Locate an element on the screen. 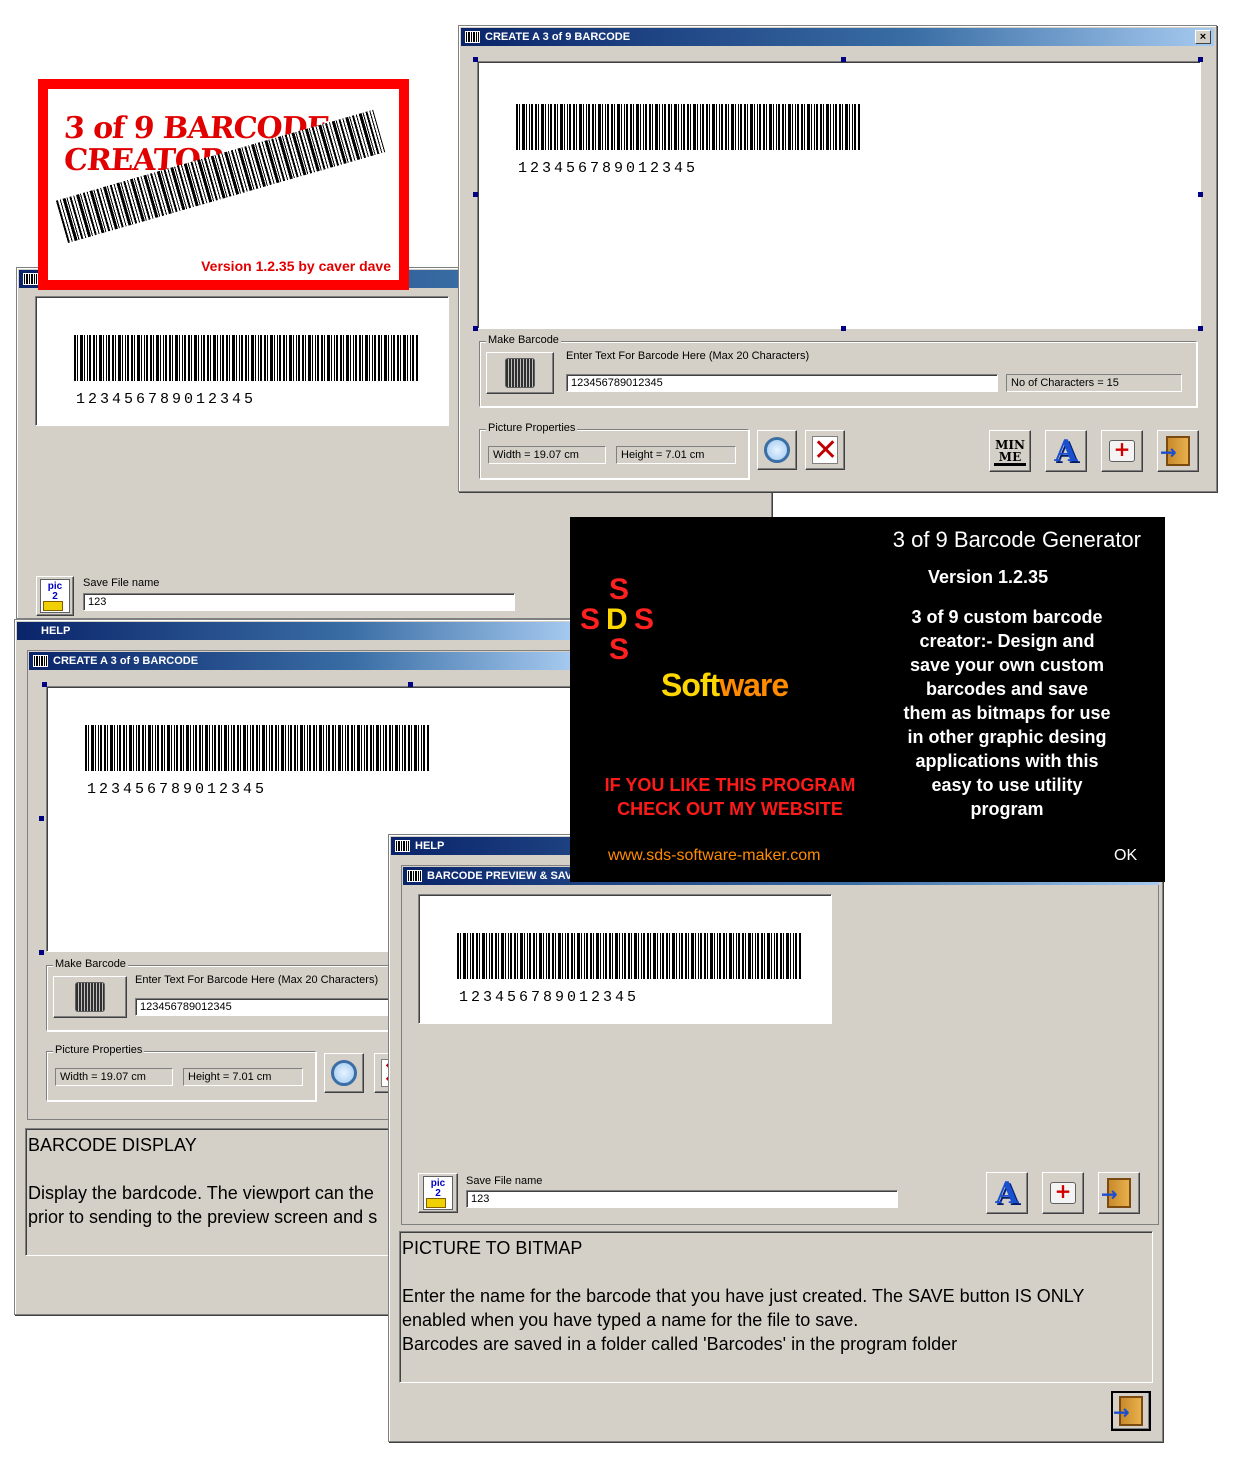 The height and width of the screenshot is (1466, 1237). min-me-icon: MIN ME is located at coordinates (1010, 452).